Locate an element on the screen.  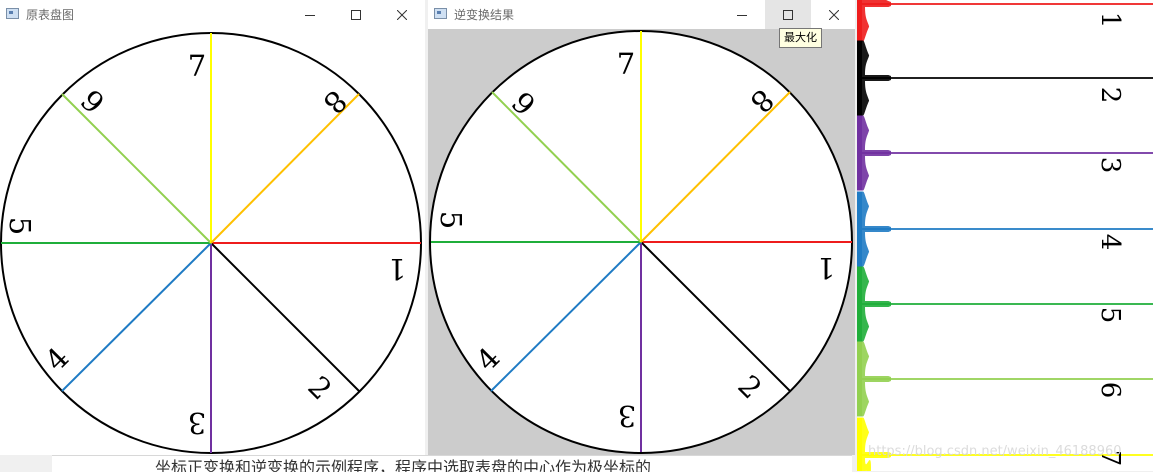
strip-edge-blue is located at coordinates (859, 229).